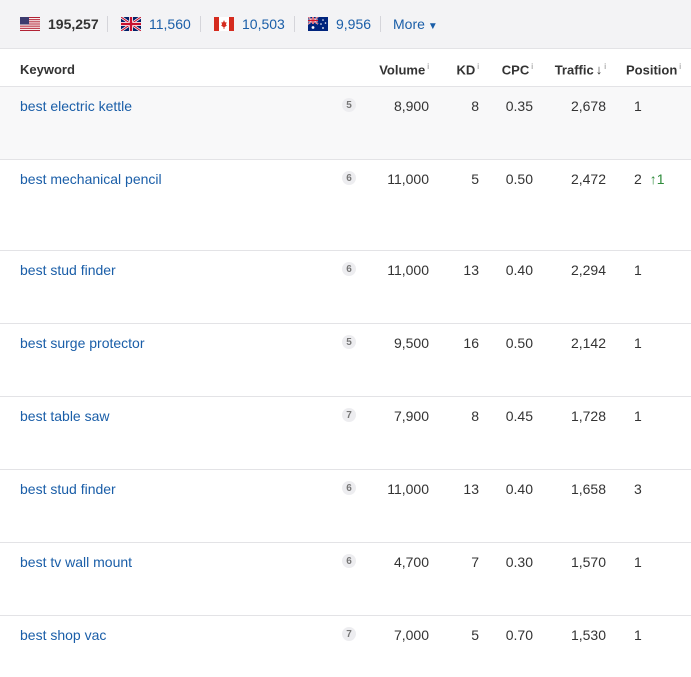 This screenshot has height=677, width=691. Describe the element at coordinates (638, 179) in the screenshot. I see `position-number: 2` at that location.